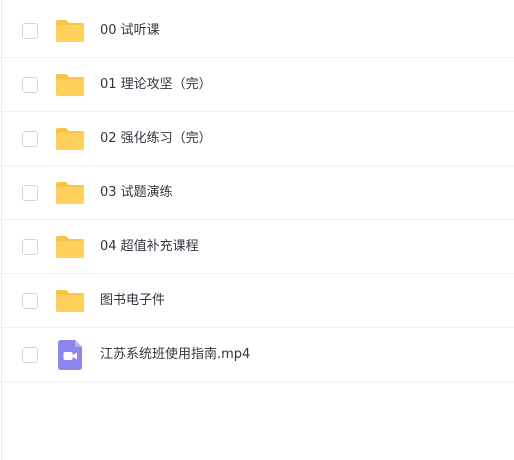 This screenshot has height=460, width=514. What do you see at coordinates (175, 355) in the screenshot?
I see `file-name: 江苏系统班使用指南.mp4` at bounding box center [175, 355].